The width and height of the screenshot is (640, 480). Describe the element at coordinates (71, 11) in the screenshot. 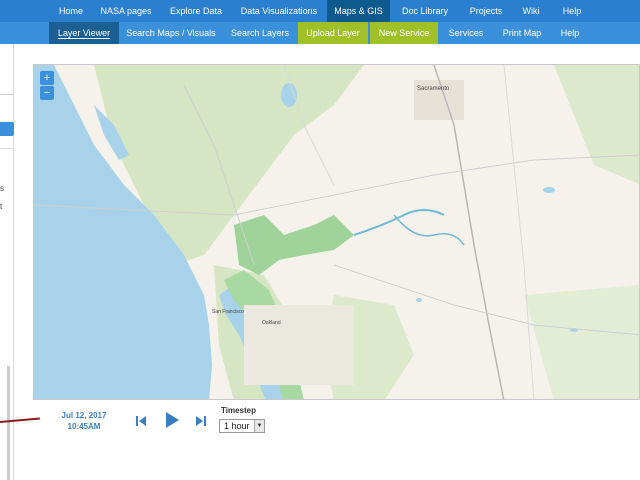

I see `nav-home: Home` at that location.